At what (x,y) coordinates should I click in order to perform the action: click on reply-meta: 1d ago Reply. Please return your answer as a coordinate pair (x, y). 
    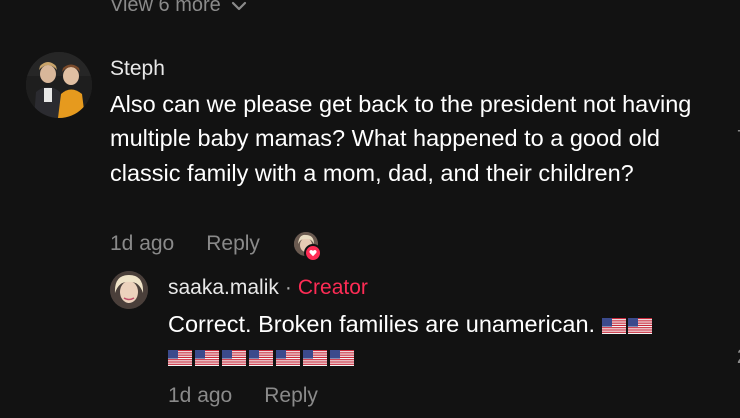
    Looking at the image, I should click on (243, 396).